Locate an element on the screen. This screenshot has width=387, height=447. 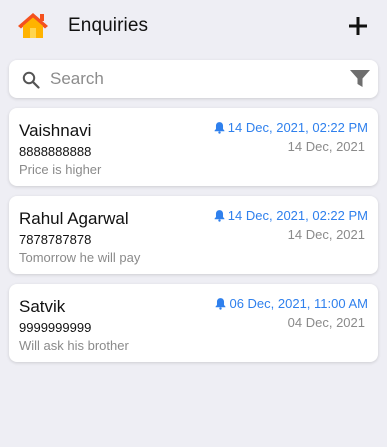
search-icon is located at coordinates (31, 80).